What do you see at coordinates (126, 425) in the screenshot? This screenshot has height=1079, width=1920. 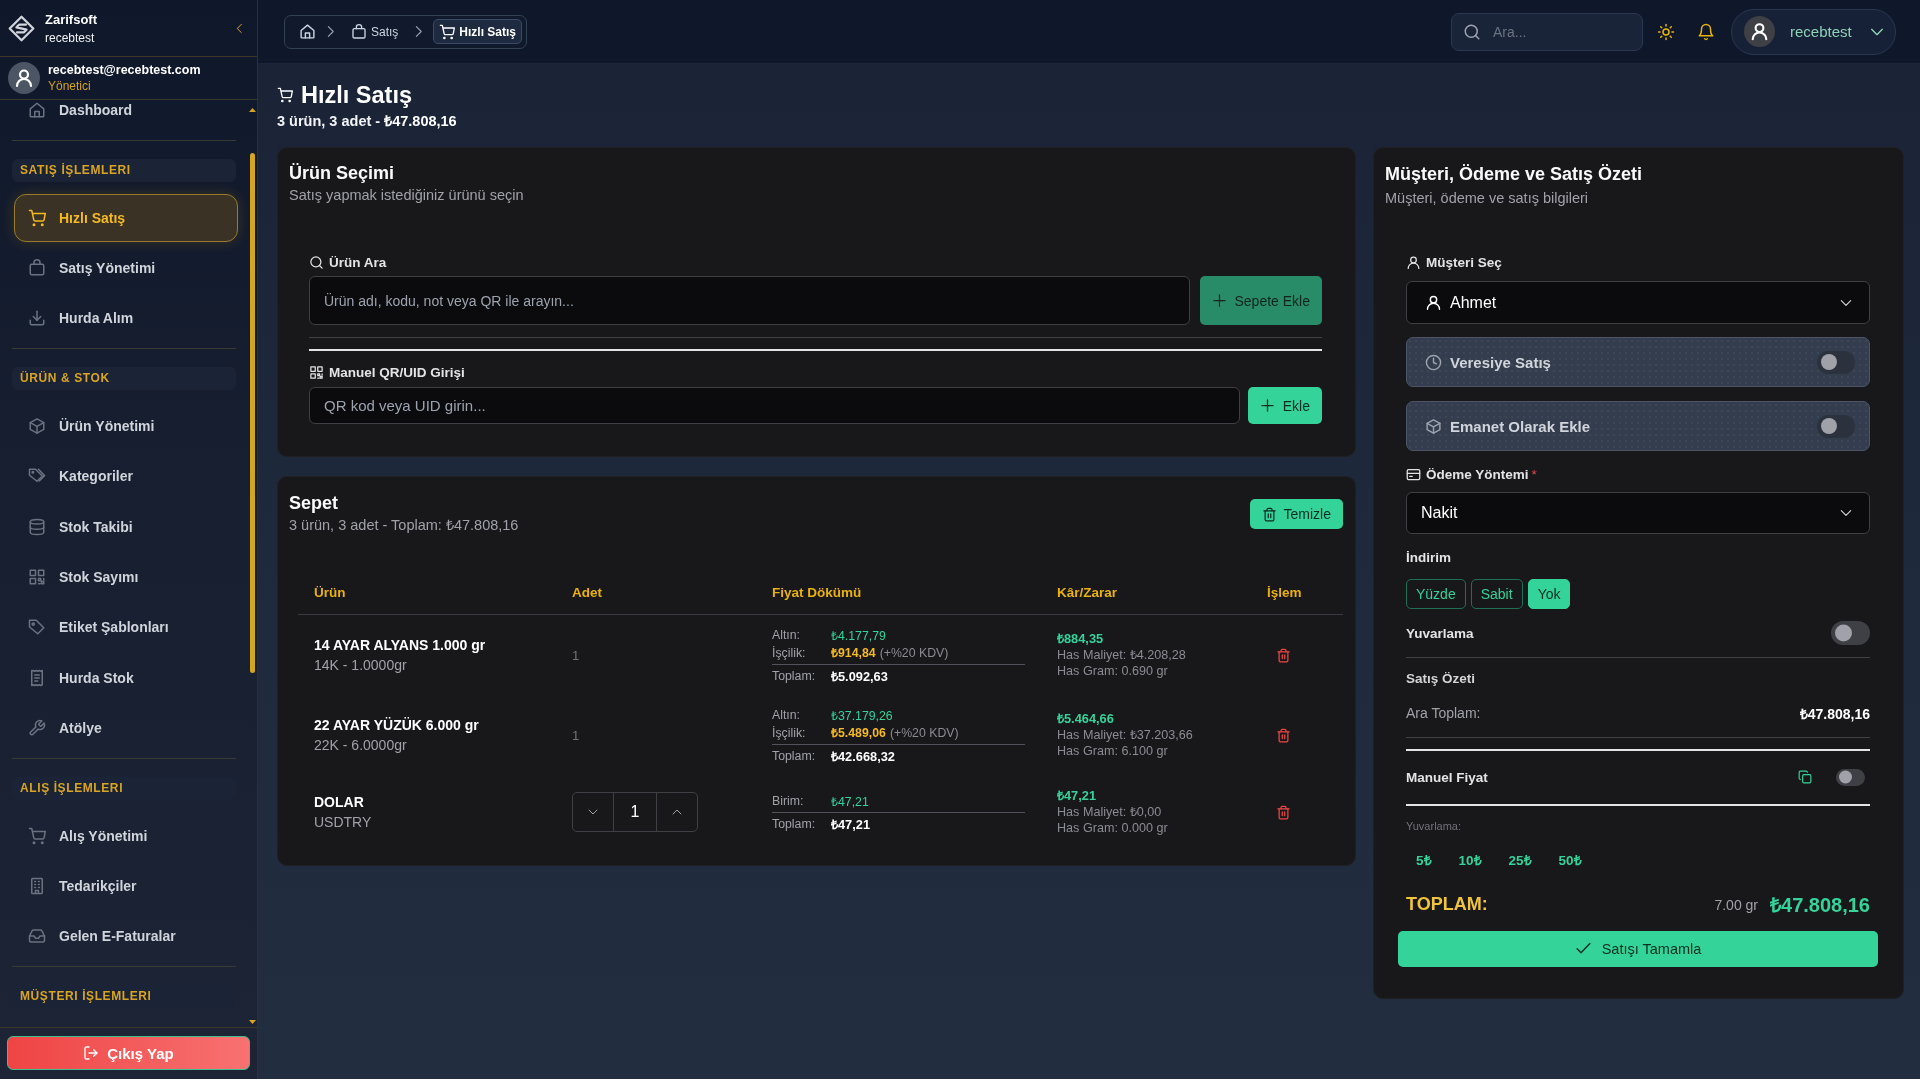 I see `nav-item: Ürün Yönetimi` at bounding box center [126, 425].